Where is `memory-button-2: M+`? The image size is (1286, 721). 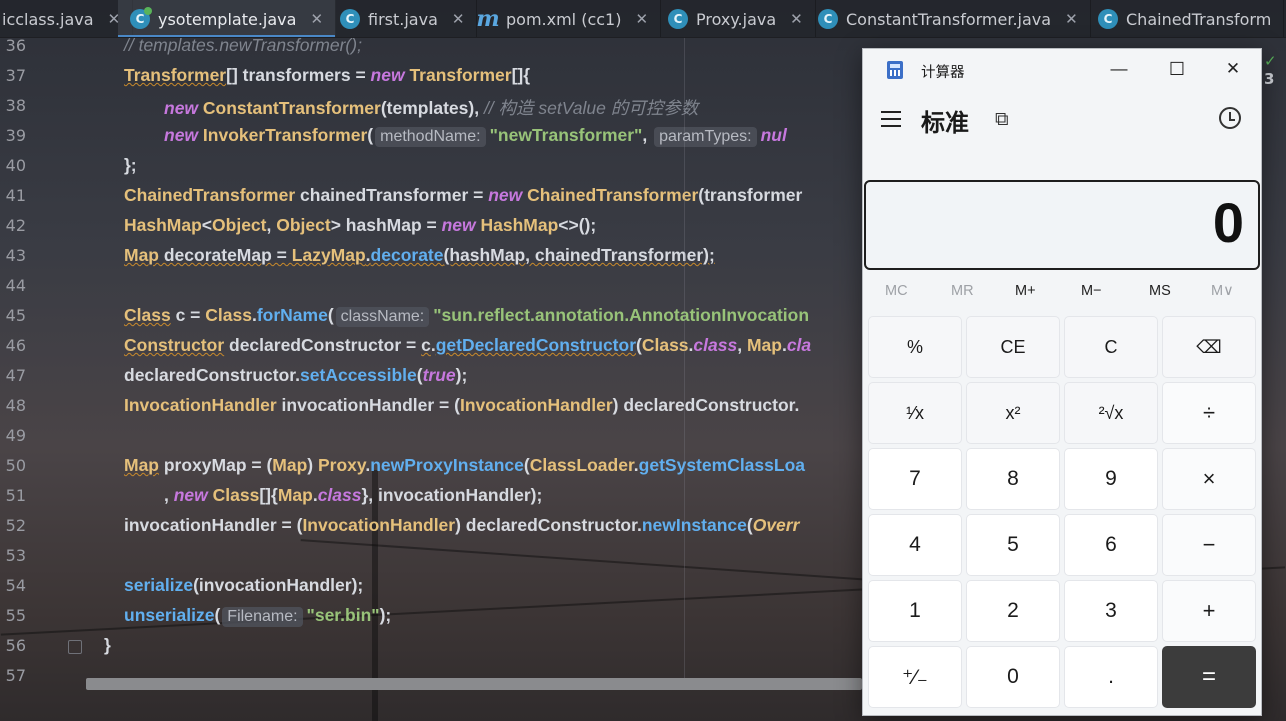
memory-button-2: M+ is located at coordinates (1025, 291).